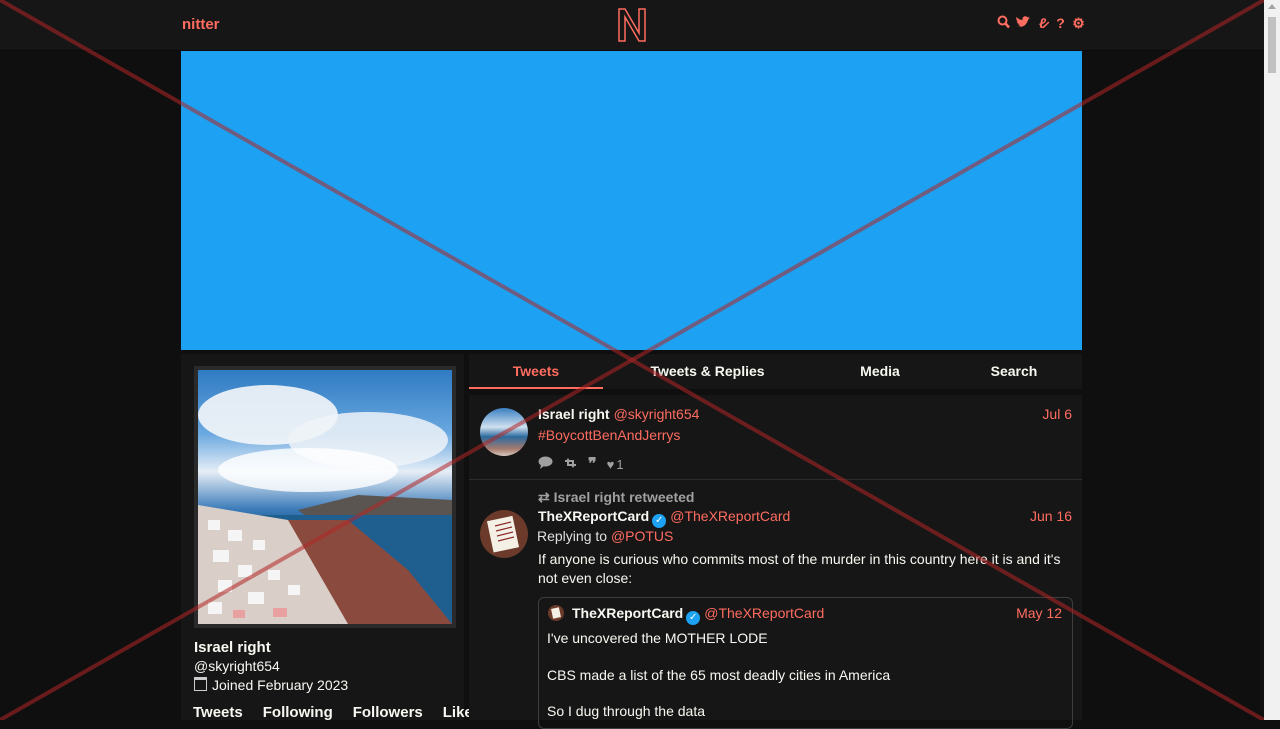  What do you see at coordinates (556, 613) in the screenshot?
I see `quote-avatar` at bounding box center [556, 613].